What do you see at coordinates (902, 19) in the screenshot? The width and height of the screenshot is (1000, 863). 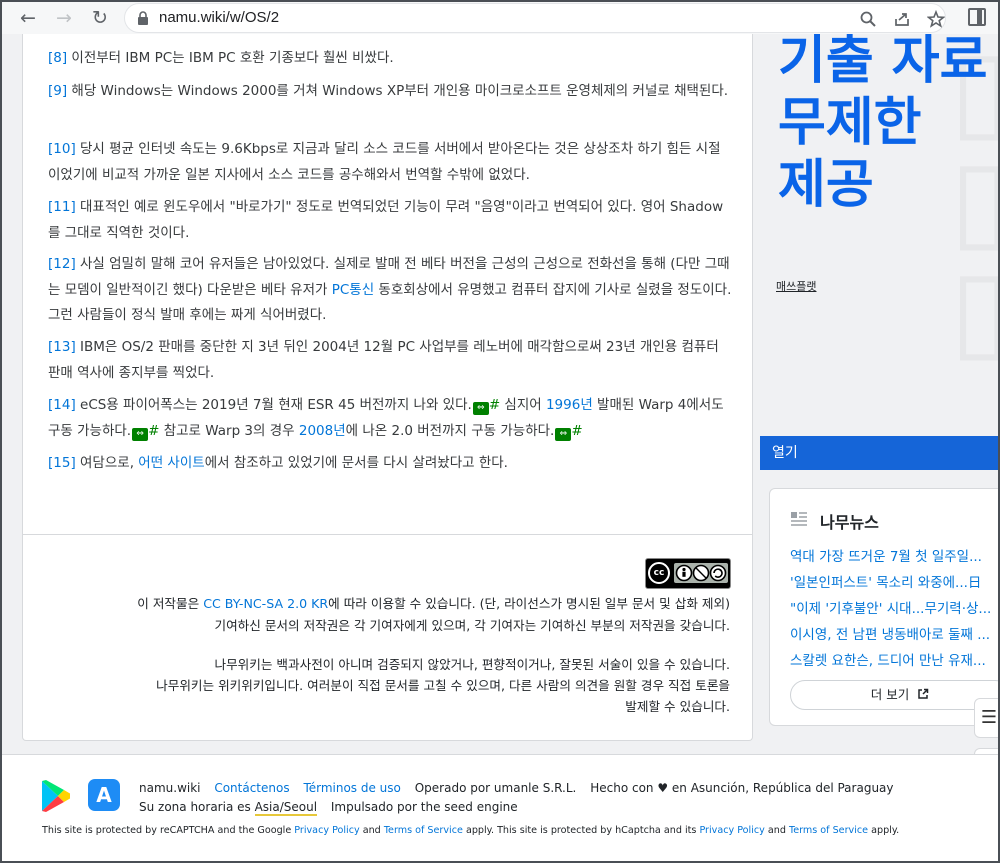 I see `share-icon` at bounding box center [902, 19].